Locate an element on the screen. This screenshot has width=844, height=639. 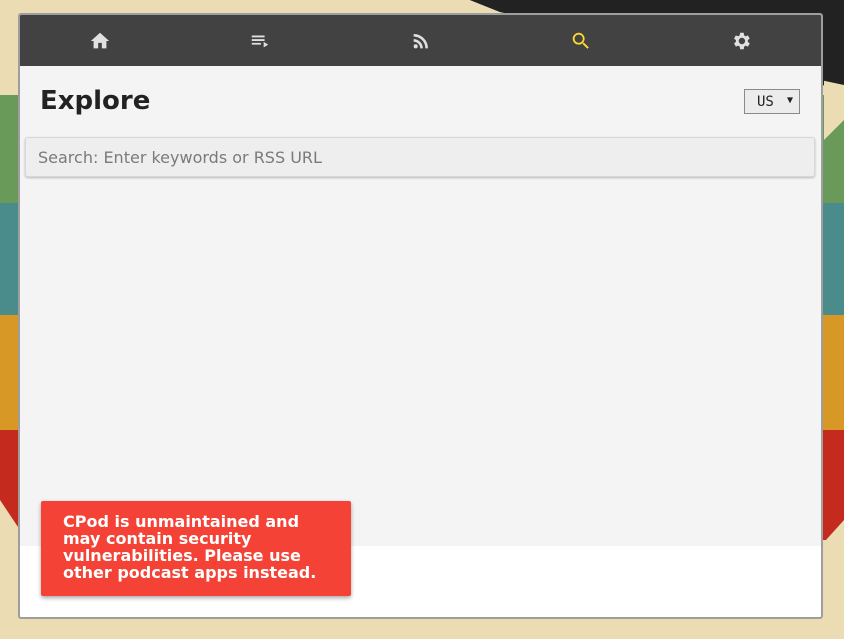
nav-playlist is located at coordinates (260, 40).